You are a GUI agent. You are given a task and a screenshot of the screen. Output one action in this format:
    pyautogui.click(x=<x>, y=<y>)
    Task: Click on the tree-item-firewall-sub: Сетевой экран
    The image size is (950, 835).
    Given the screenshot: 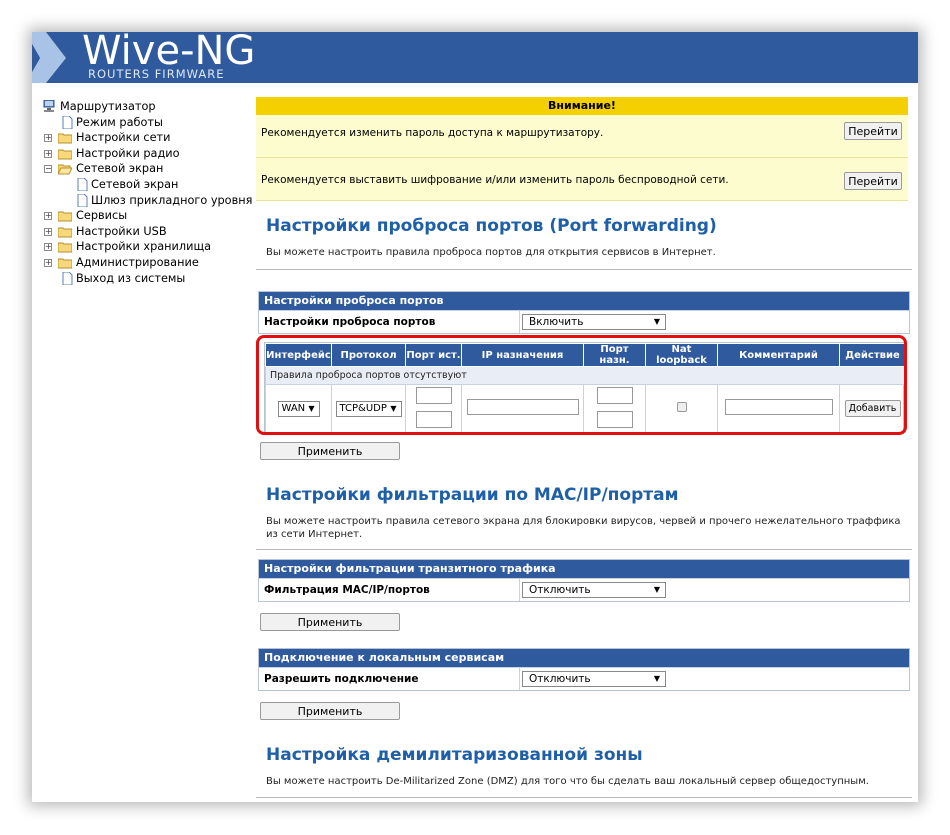 What is the action you would take?
    pyautogui.click(x=147, y=185)
    